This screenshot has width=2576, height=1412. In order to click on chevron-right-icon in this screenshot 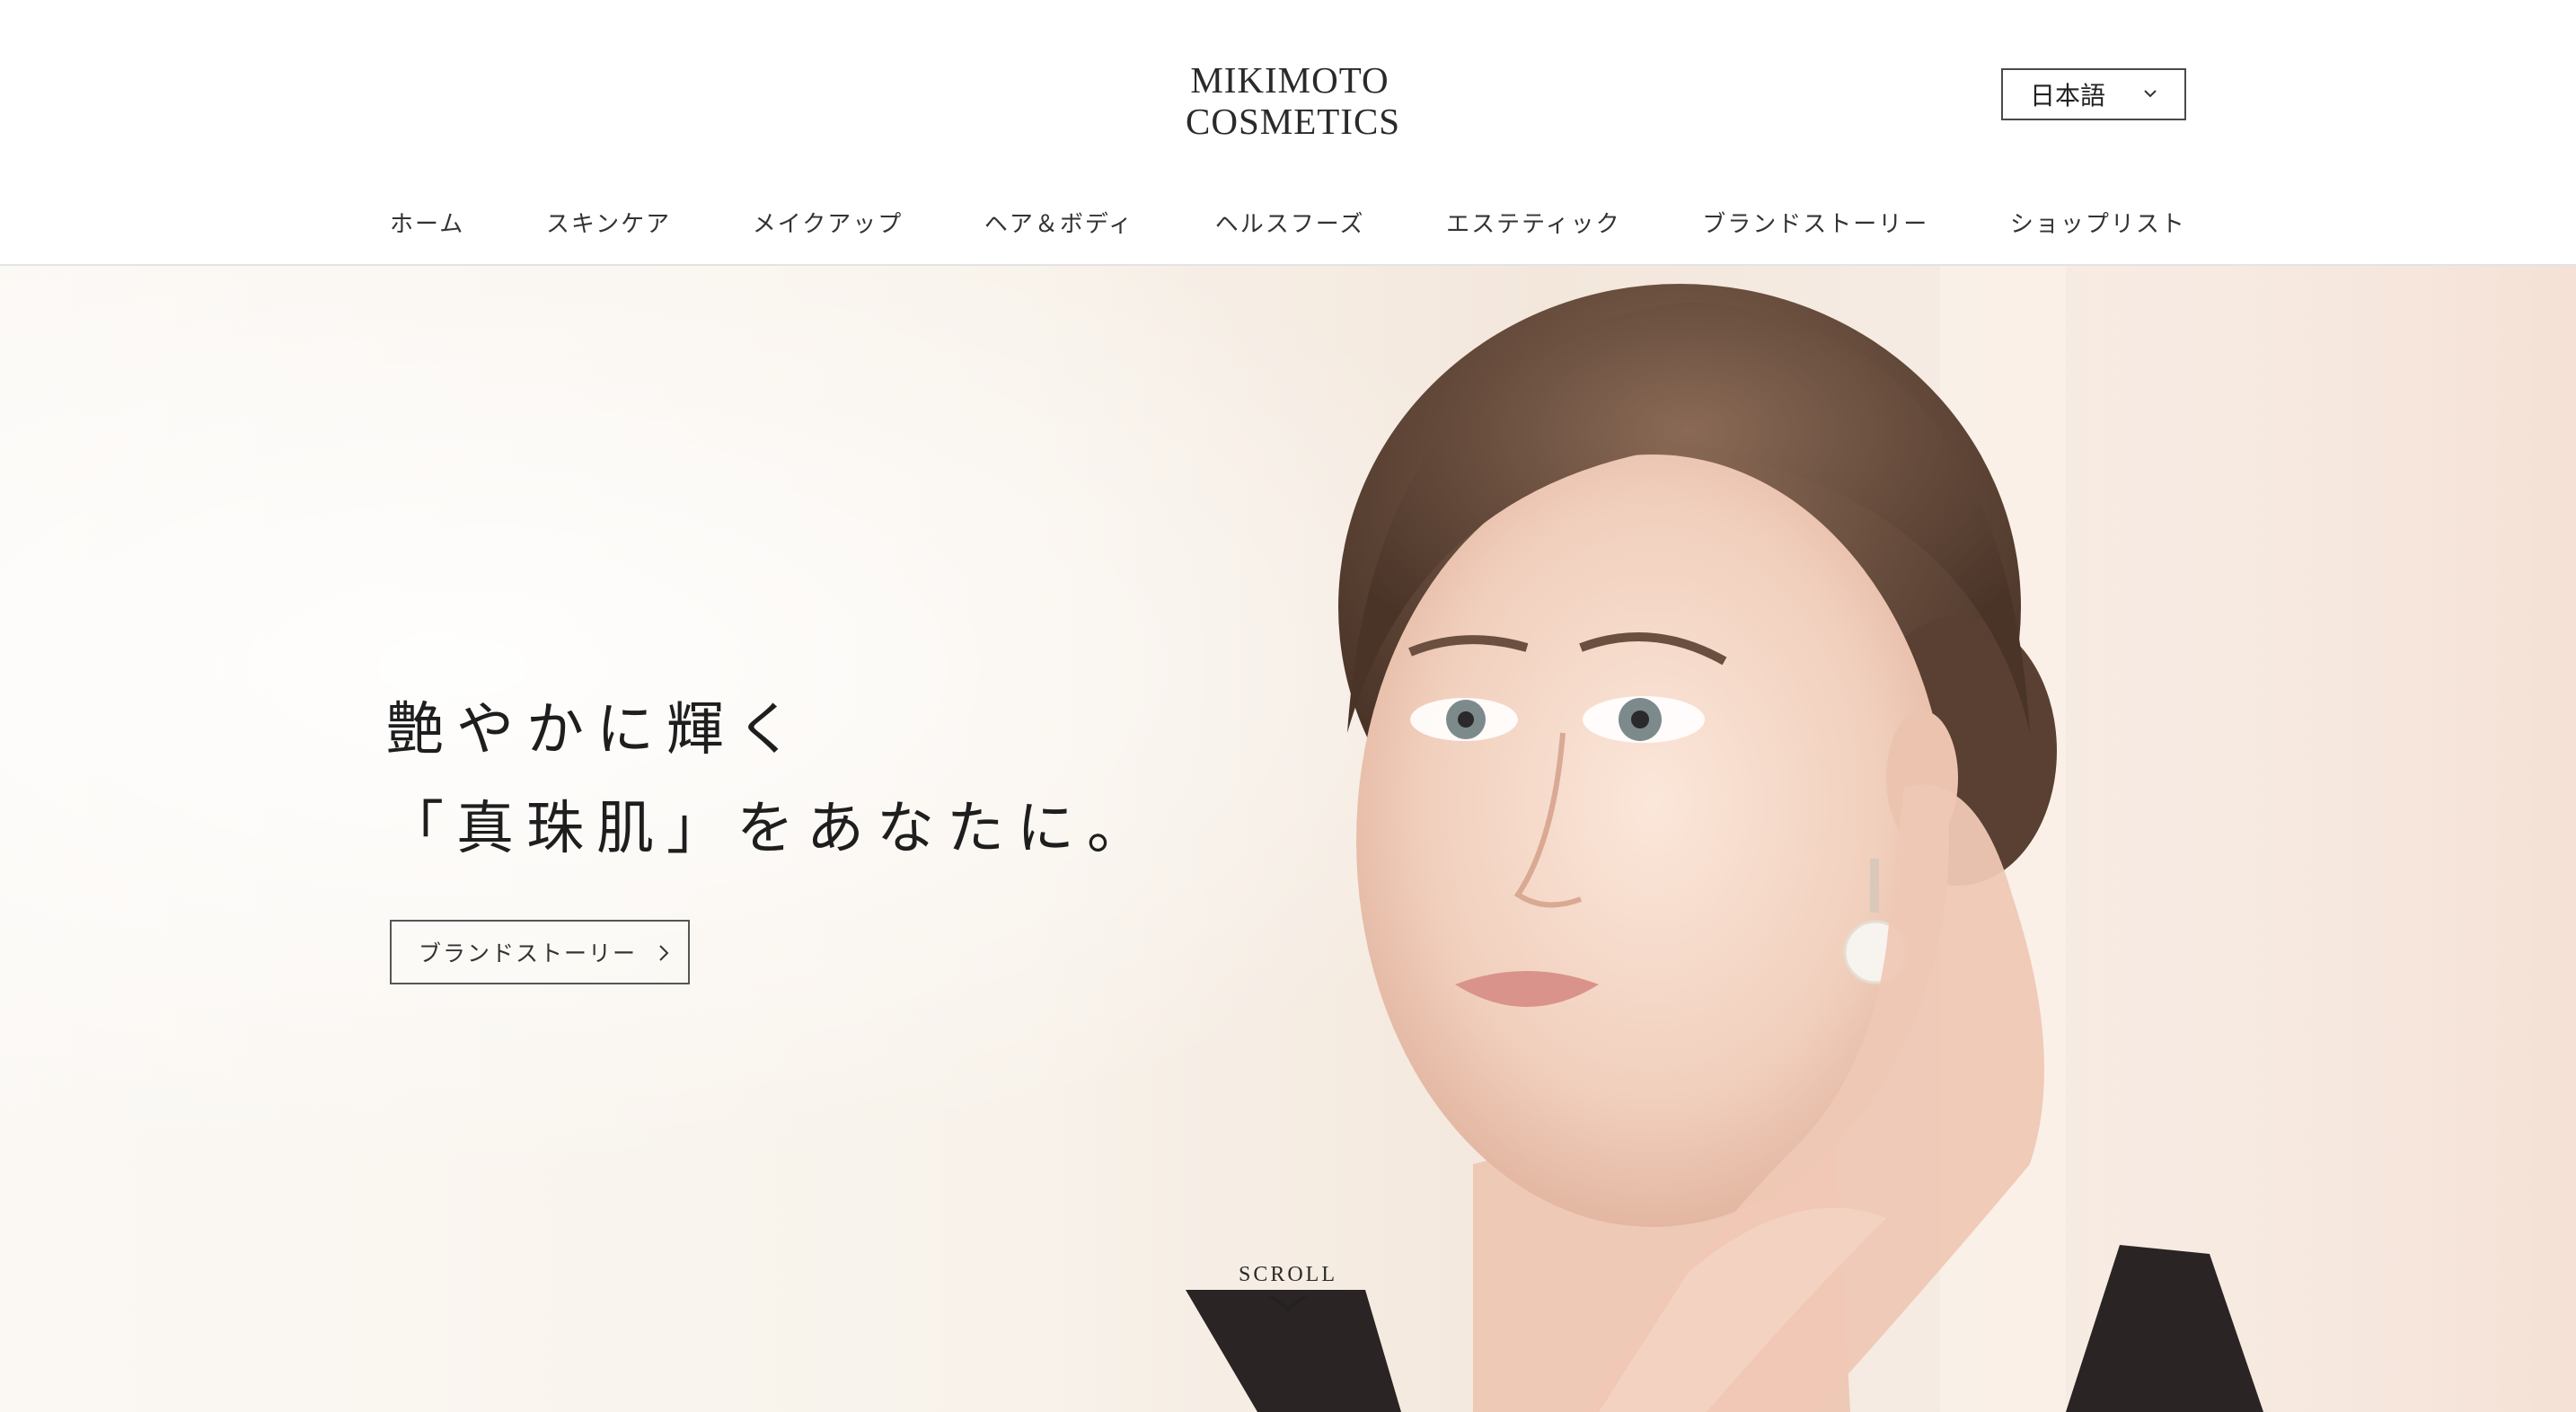, I will do `click(664, 953)`.